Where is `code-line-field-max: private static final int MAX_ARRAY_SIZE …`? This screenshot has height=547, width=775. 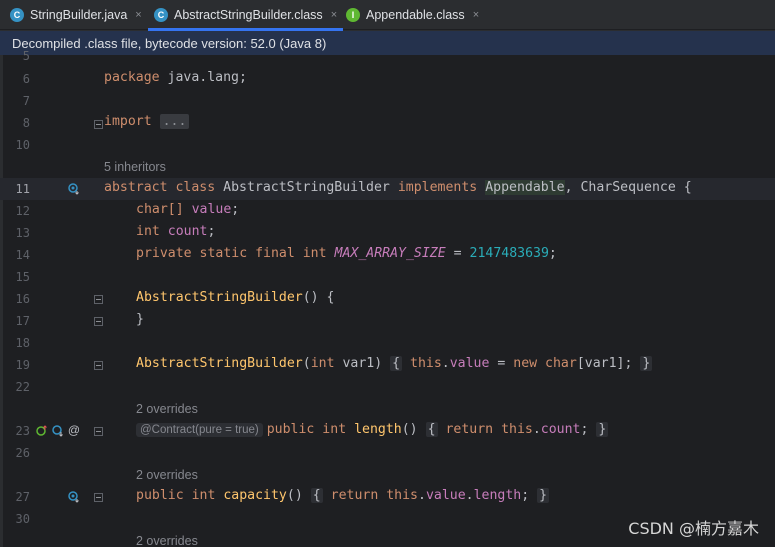
code-line-field-max: private static final int MAX_ARRAY_SIZE … is located at coordinates (346, 253).